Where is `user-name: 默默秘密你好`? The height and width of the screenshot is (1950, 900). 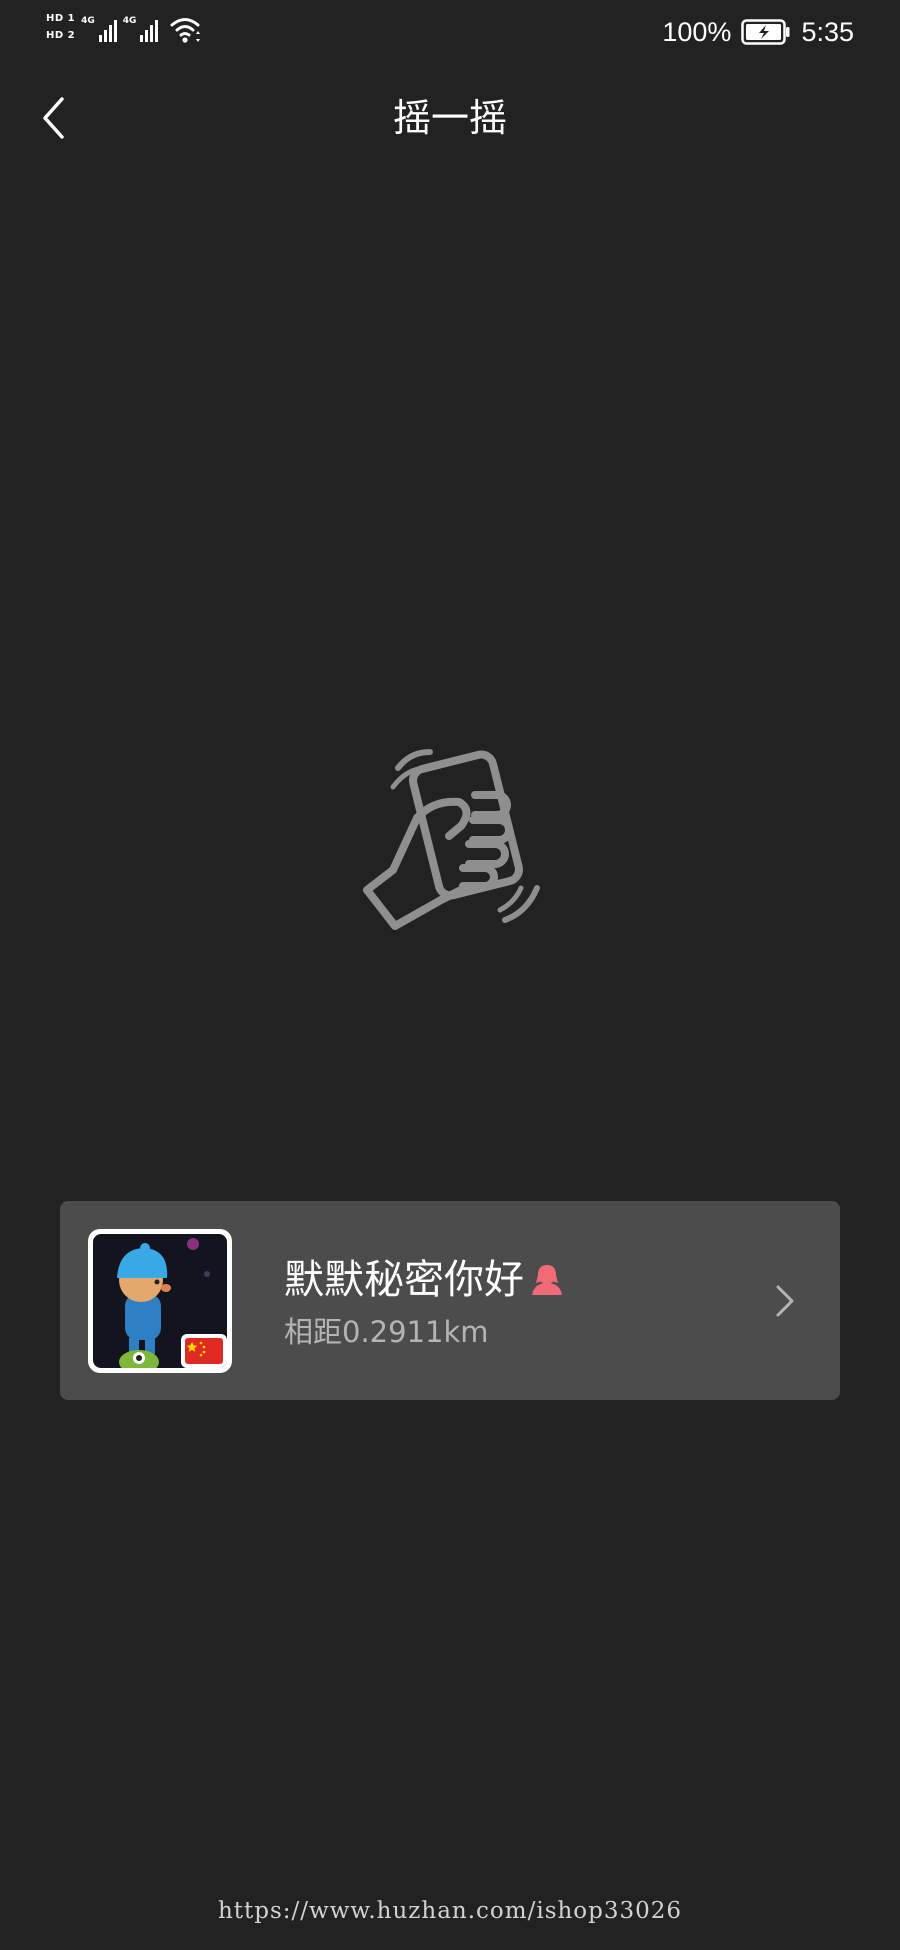 user-name: 默默秘密你好 is located at coordinates (404, 1280).